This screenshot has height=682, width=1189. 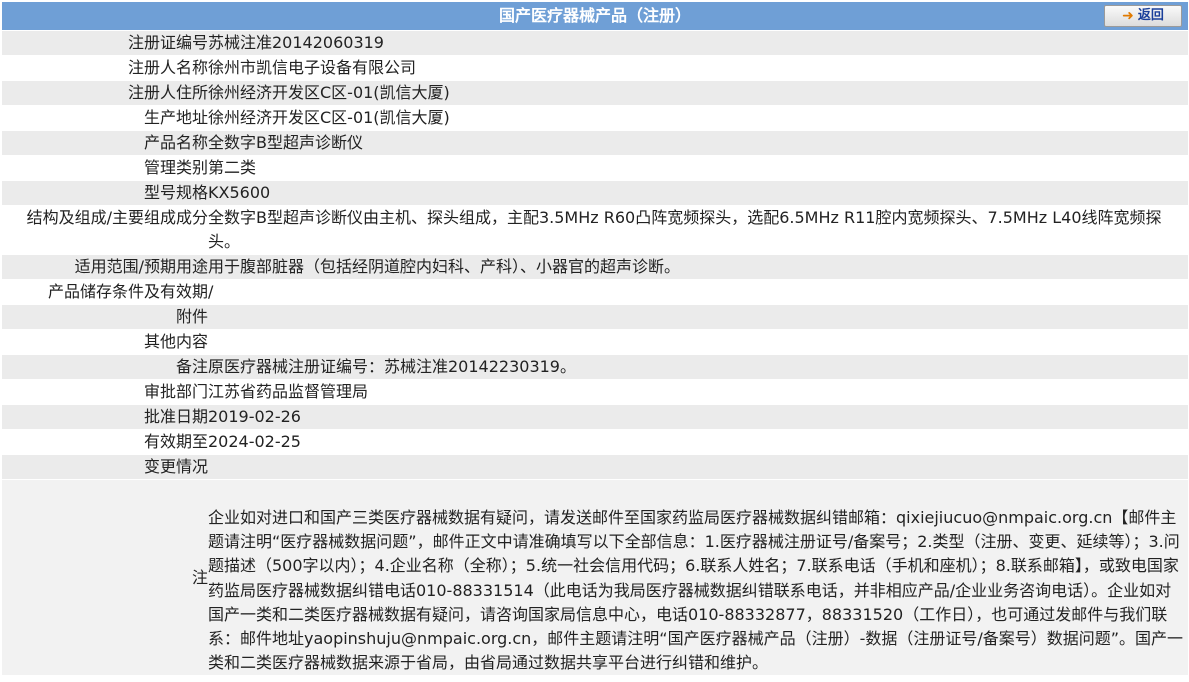 I want to click on table-row: 产品储存条件及有效期 /, so click(x=595, y=292).